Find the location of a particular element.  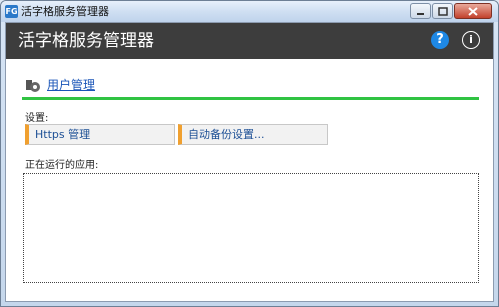

user-management-icon is located at coordinates (33, 86).